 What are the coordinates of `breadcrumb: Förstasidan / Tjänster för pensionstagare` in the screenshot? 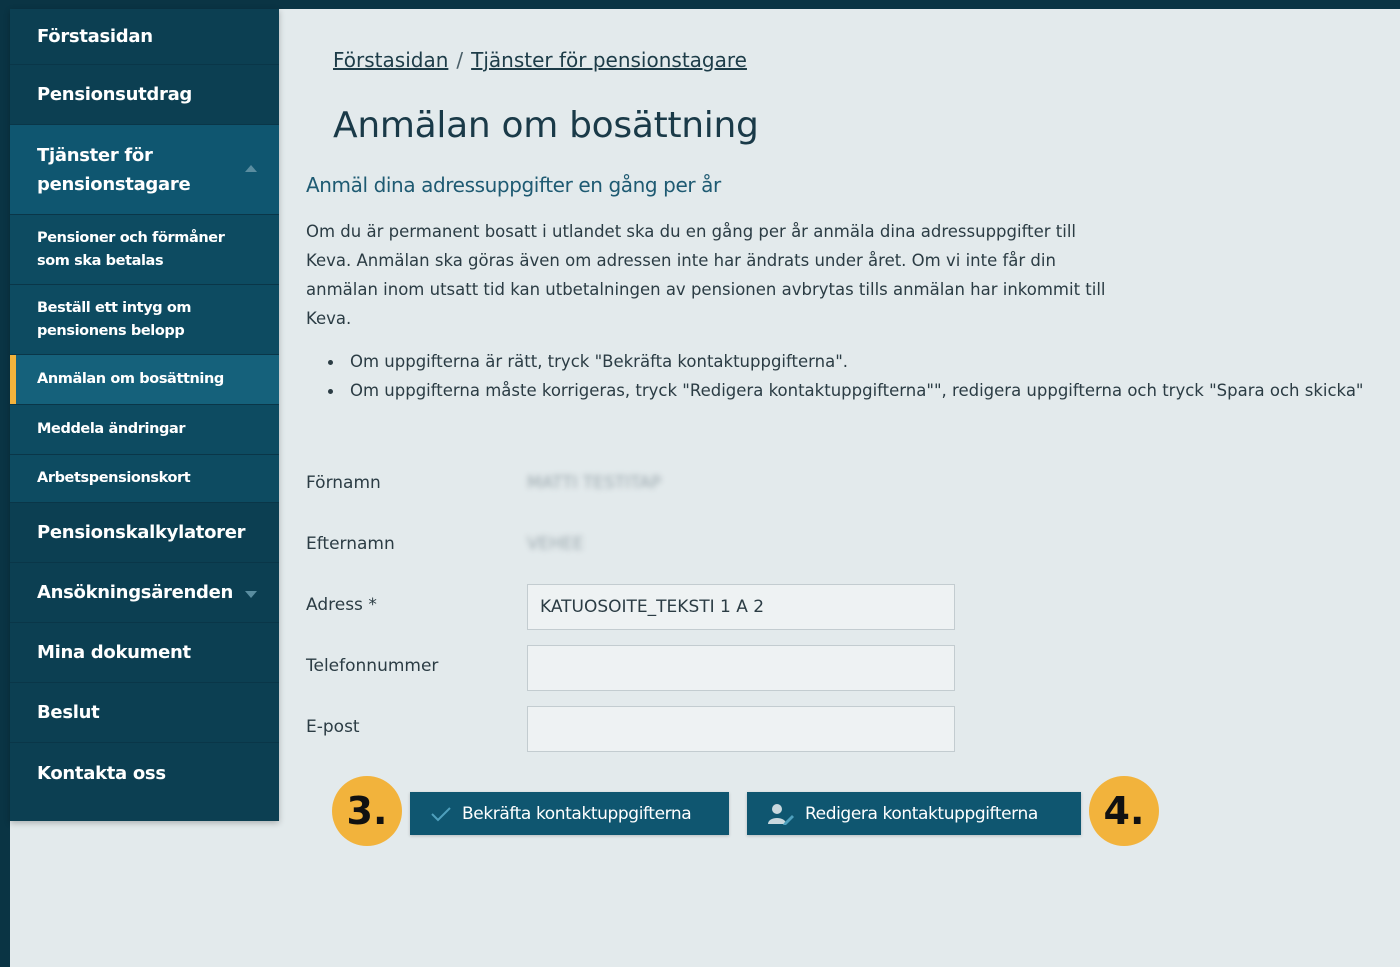 It's located at (540, 60).